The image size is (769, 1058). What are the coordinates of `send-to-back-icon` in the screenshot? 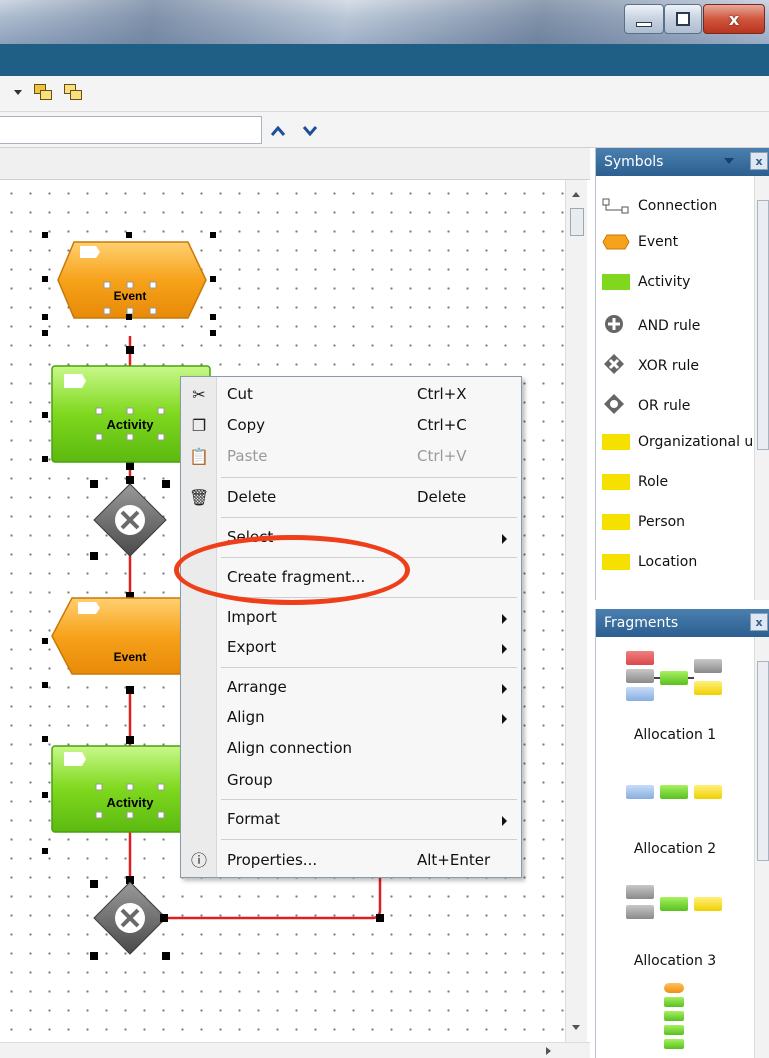 It's located at (73, 92).